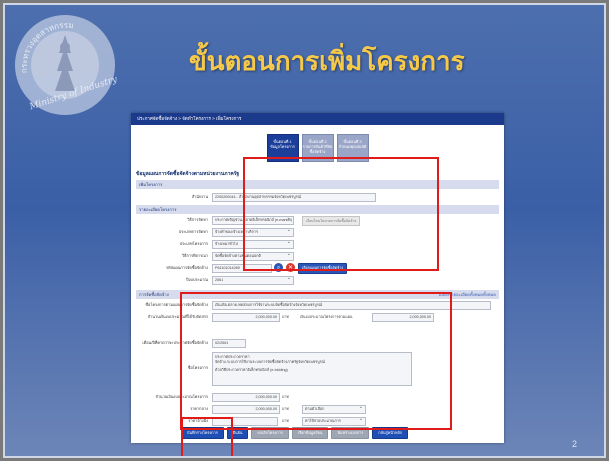  Describe the element at coordinates (199, 408) in the screenshot. I see `median-price-label: ราคากลาง` at that location.